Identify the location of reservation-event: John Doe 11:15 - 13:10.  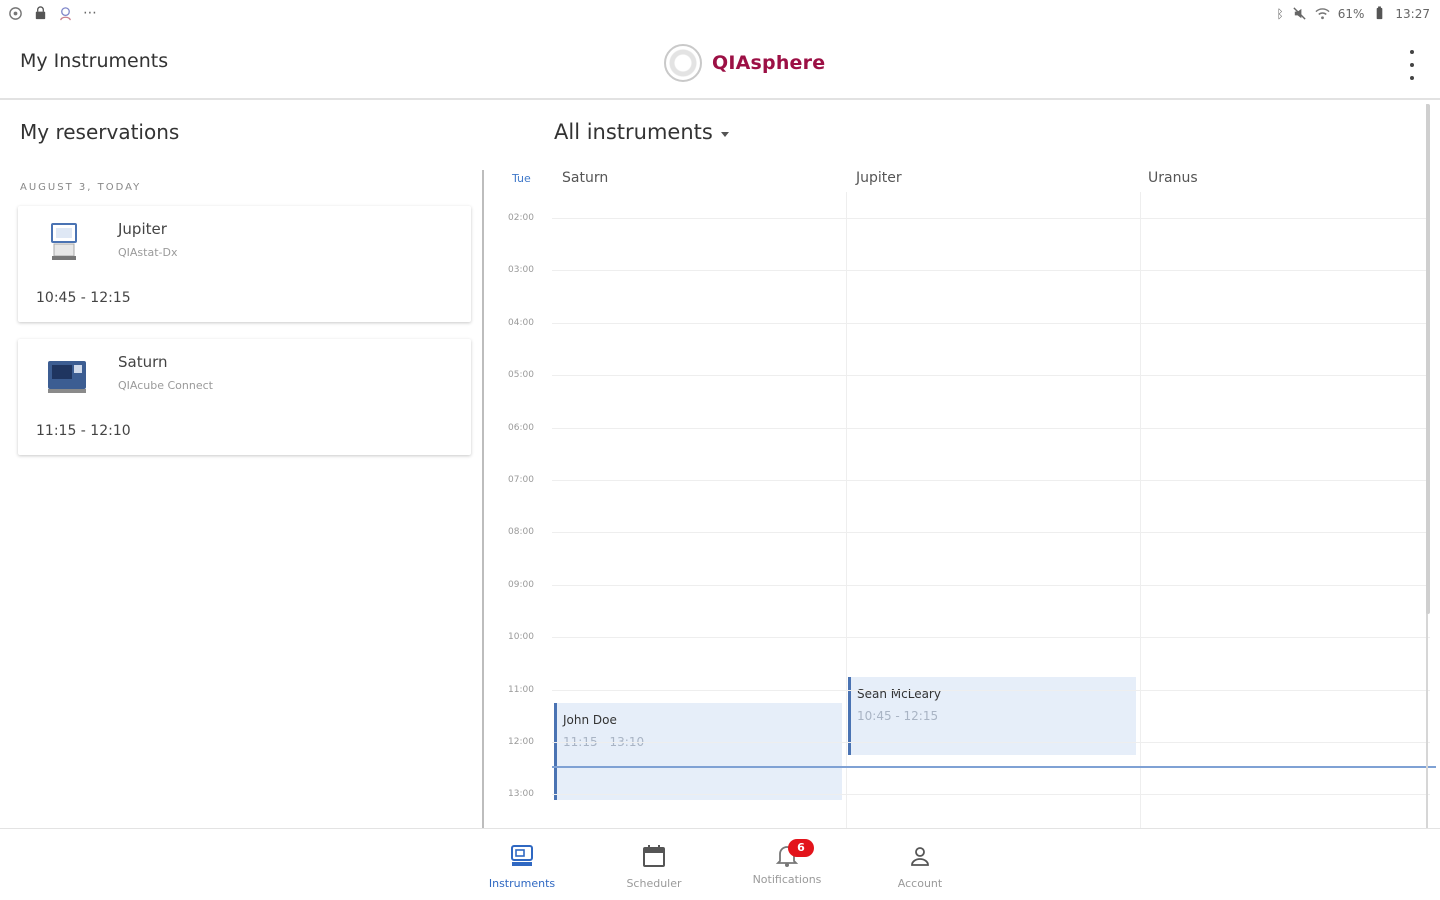
(698, 751).